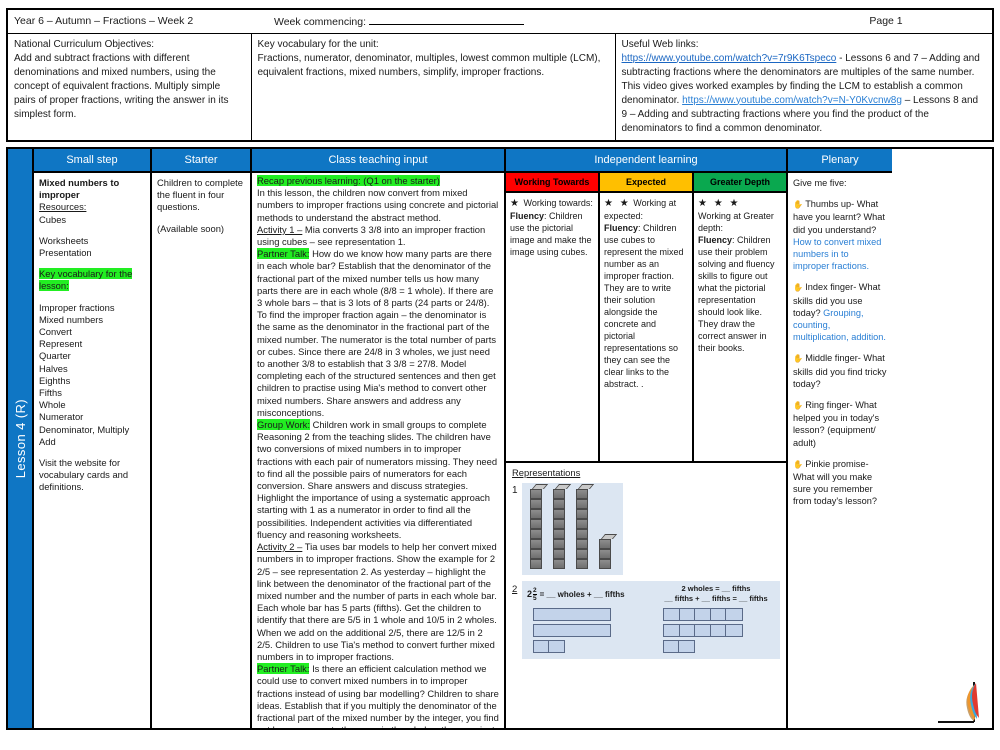  Describe the element at coordinates (530, 594) in the screenshot. I see `mixed-number-whole: 2` at that location.